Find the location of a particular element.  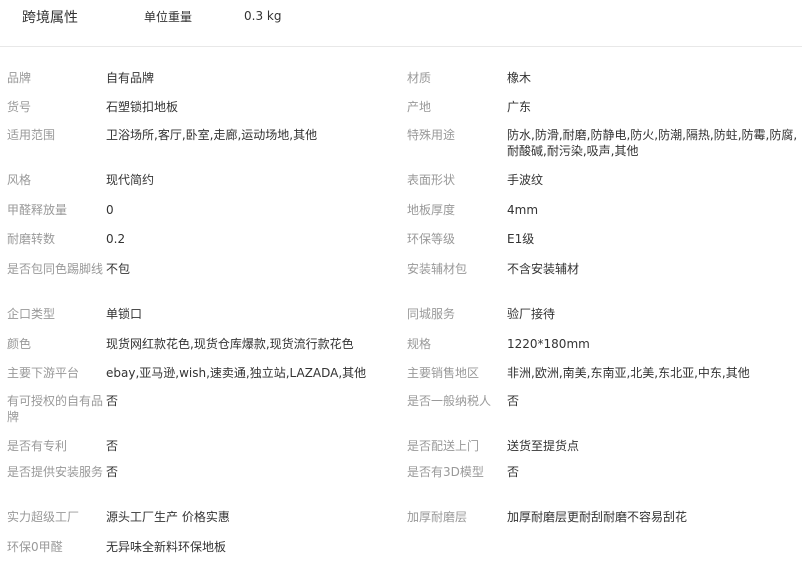

attribute-label: 品牌 is located at coordinates (19, 78).